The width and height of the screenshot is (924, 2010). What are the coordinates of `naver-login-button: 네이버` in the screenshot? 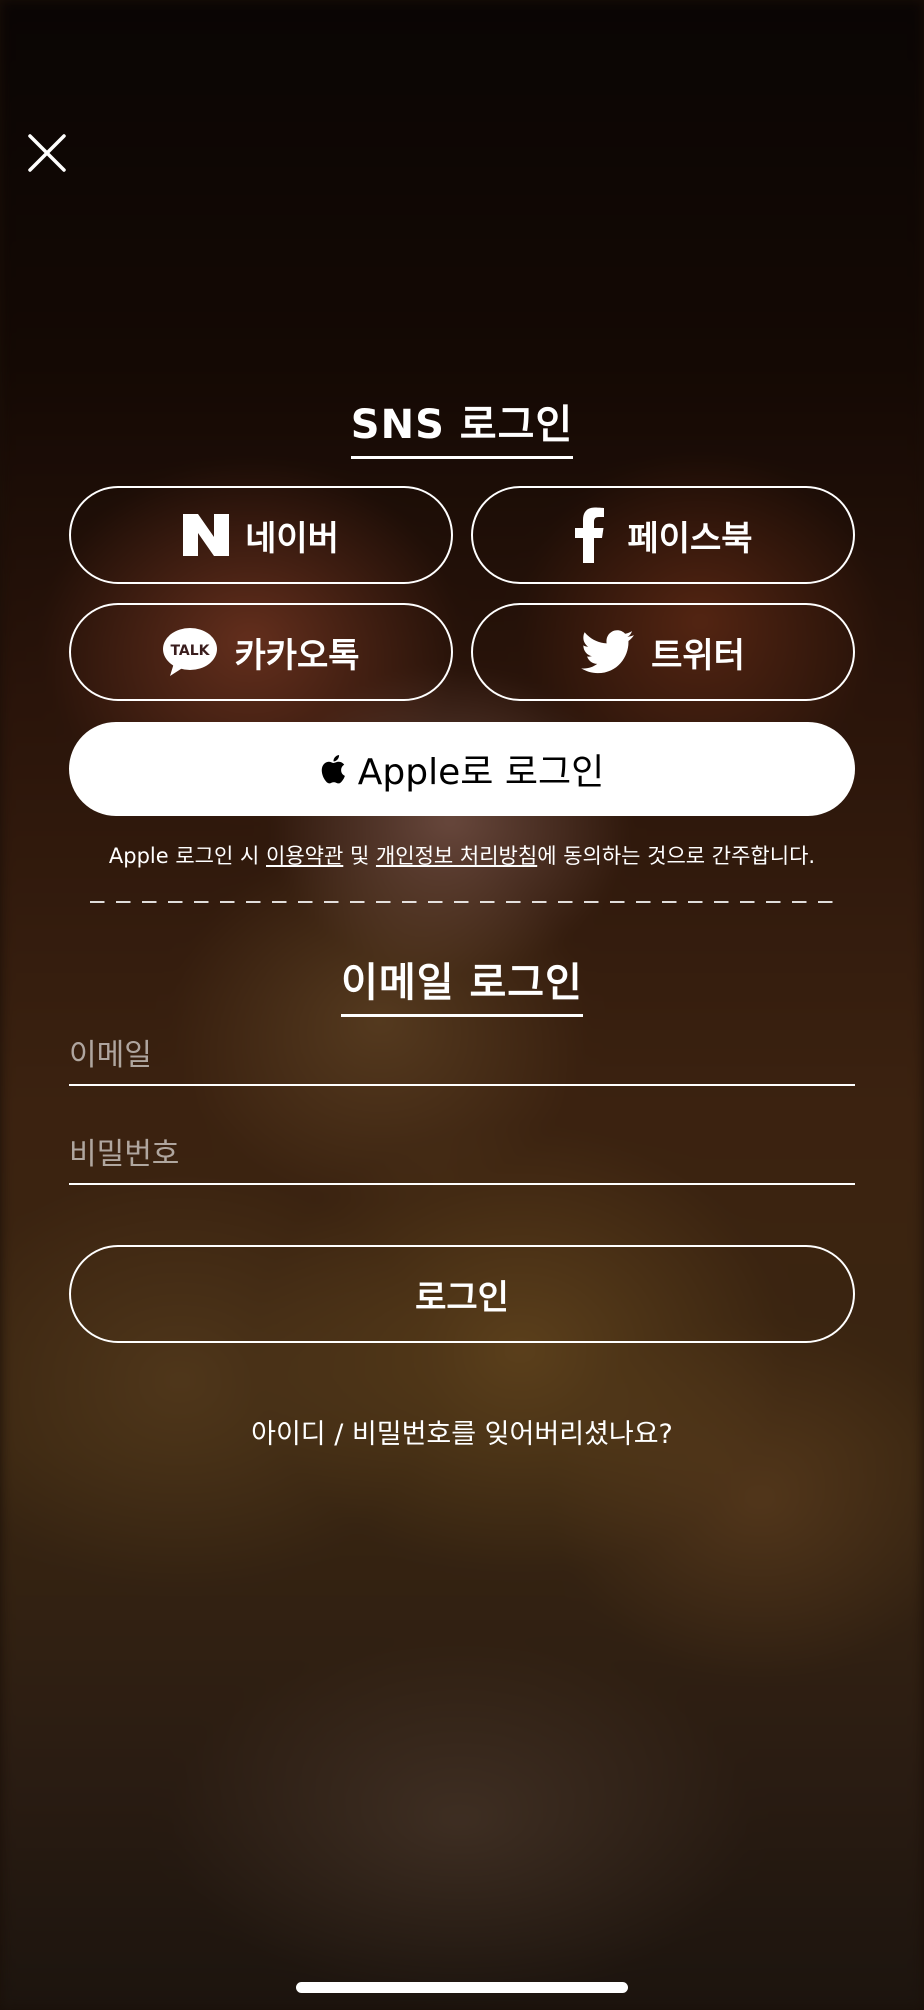 It's located at (261, 535).